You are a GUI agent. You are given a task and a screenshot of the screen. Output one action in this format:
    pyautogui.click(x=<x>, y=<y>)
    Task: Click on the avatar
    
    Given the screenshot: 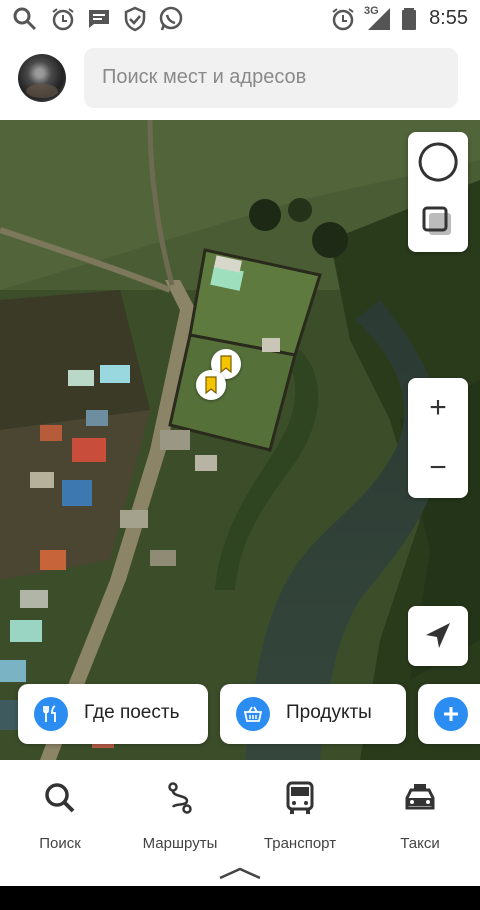 What is the action you would take?
    pyautogui.click(x=42, y=78)
    